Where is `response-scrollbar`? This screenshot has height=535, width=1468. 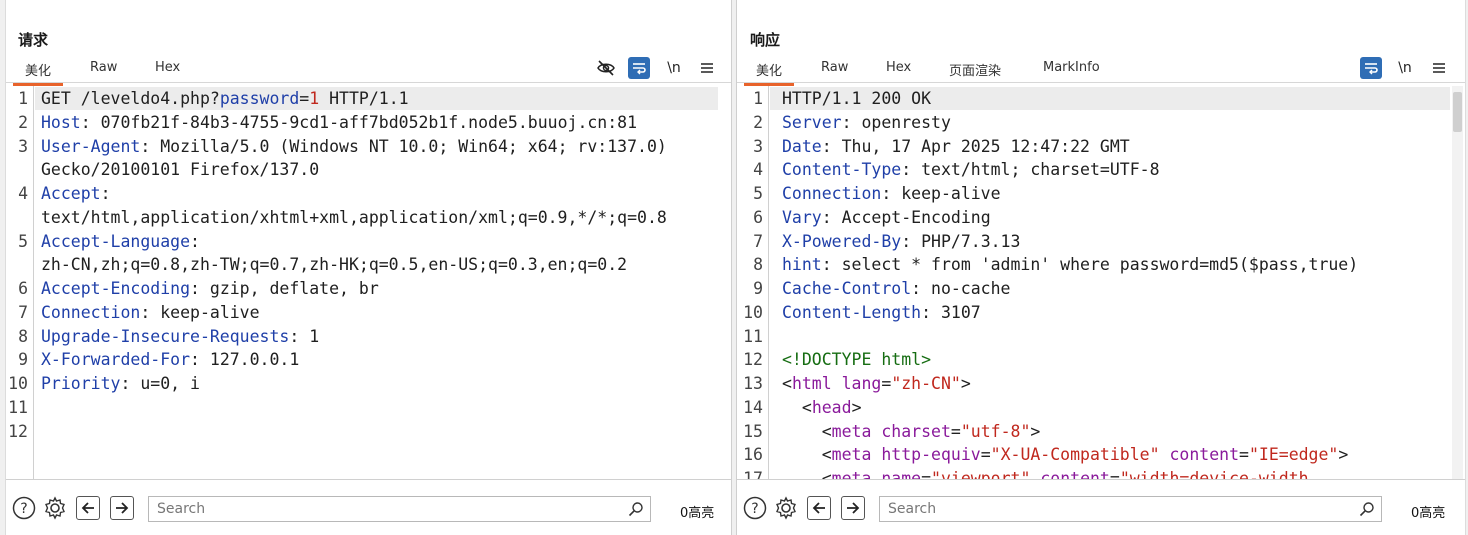
response-scrollbar is located at coordinates (1457, 282).